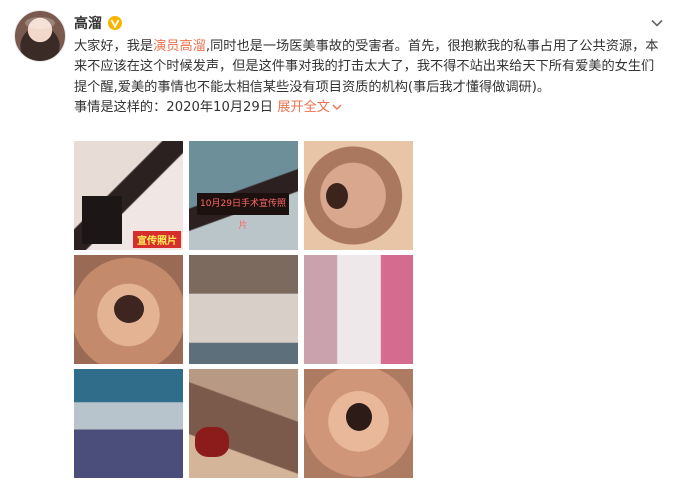 This screenshot has height=485, width=680. What do you see at coordinates (243, 212) in the screenshot?
I see `photo-caption: 10月29日手术宣传照片` at bounding box center [243, 212].